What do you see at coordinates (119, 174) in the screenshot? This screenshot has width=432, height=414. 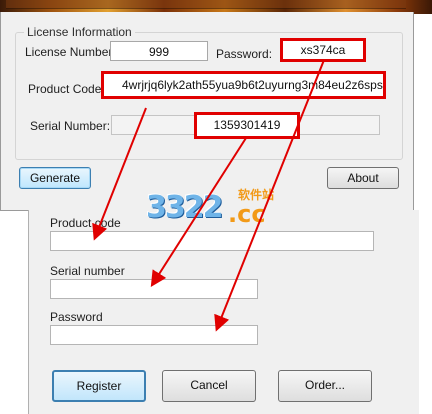 I see `arrow-product-code` at bounding box center [119, 174].